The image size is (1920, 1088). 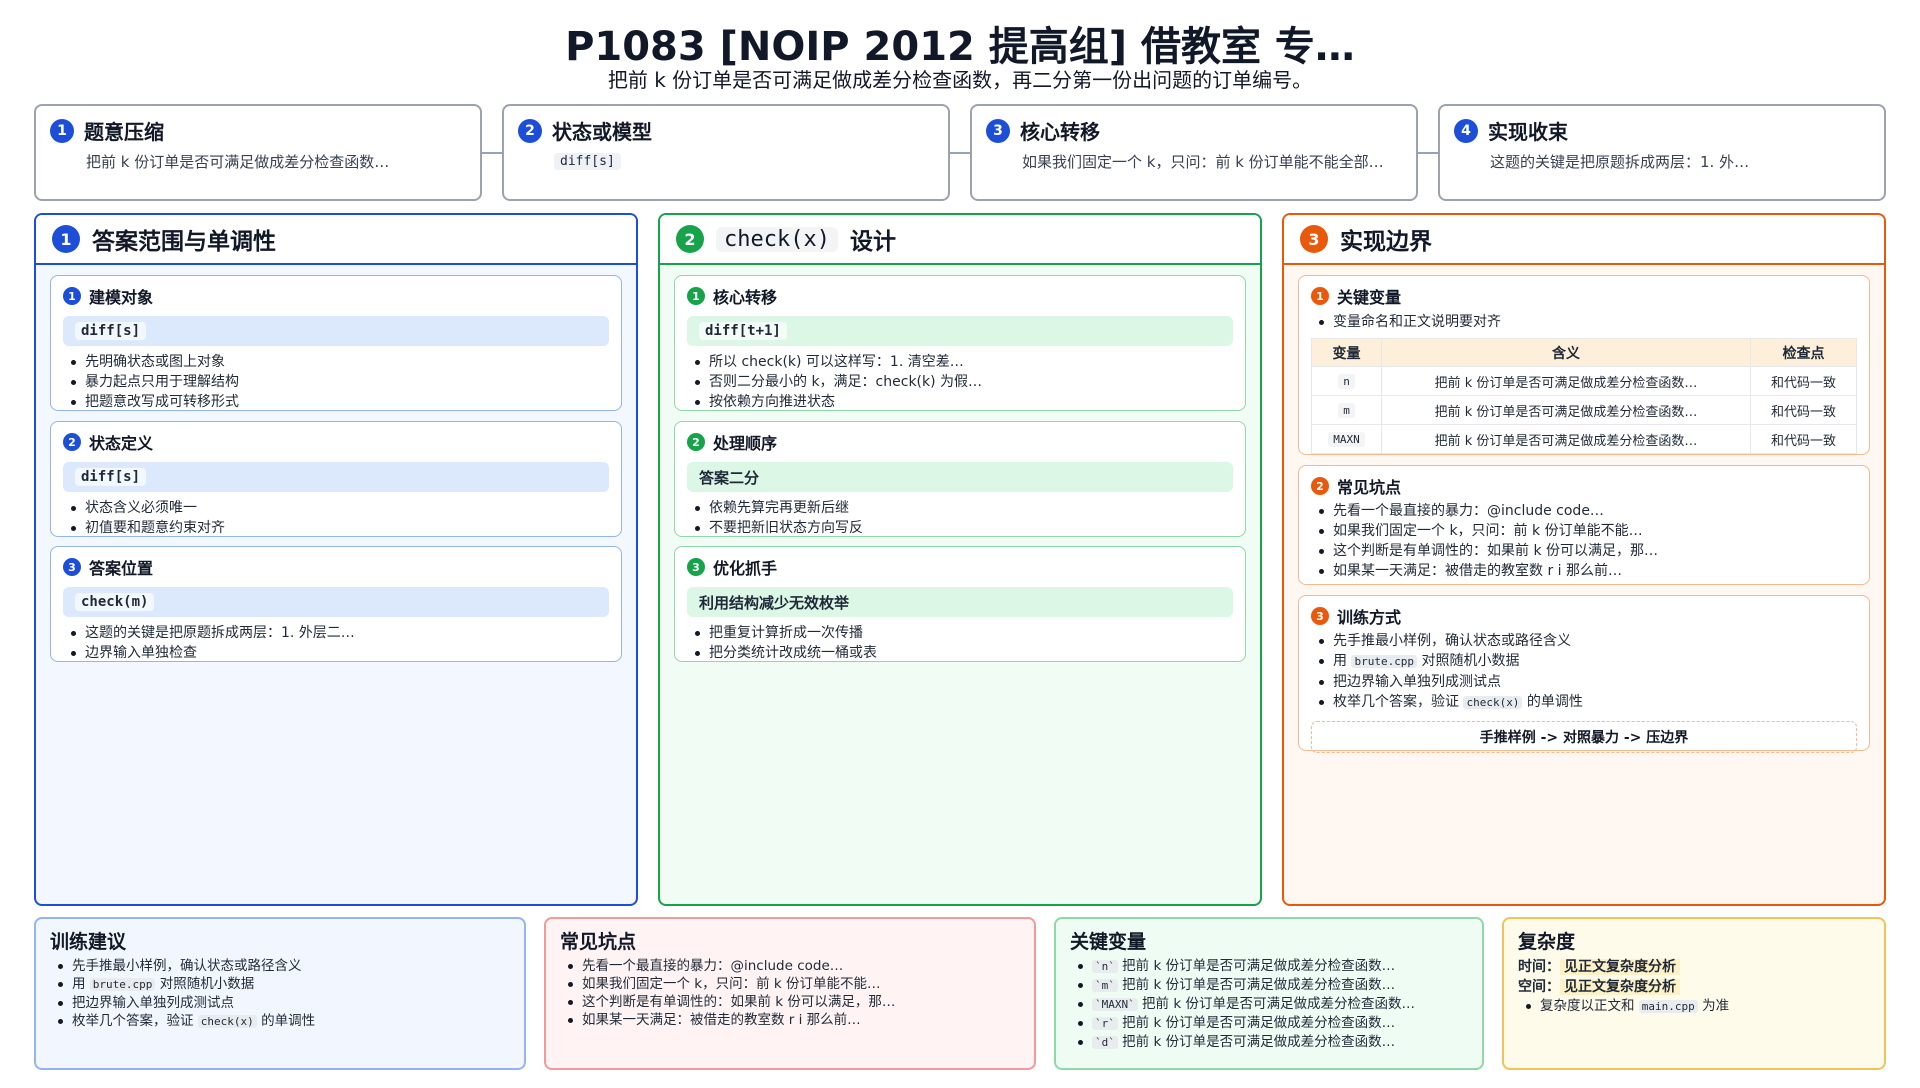 What do you see at coordinates (1340, 661) in the screenshot?
I see `list-text: 用` at bounding box center [1340, 661].